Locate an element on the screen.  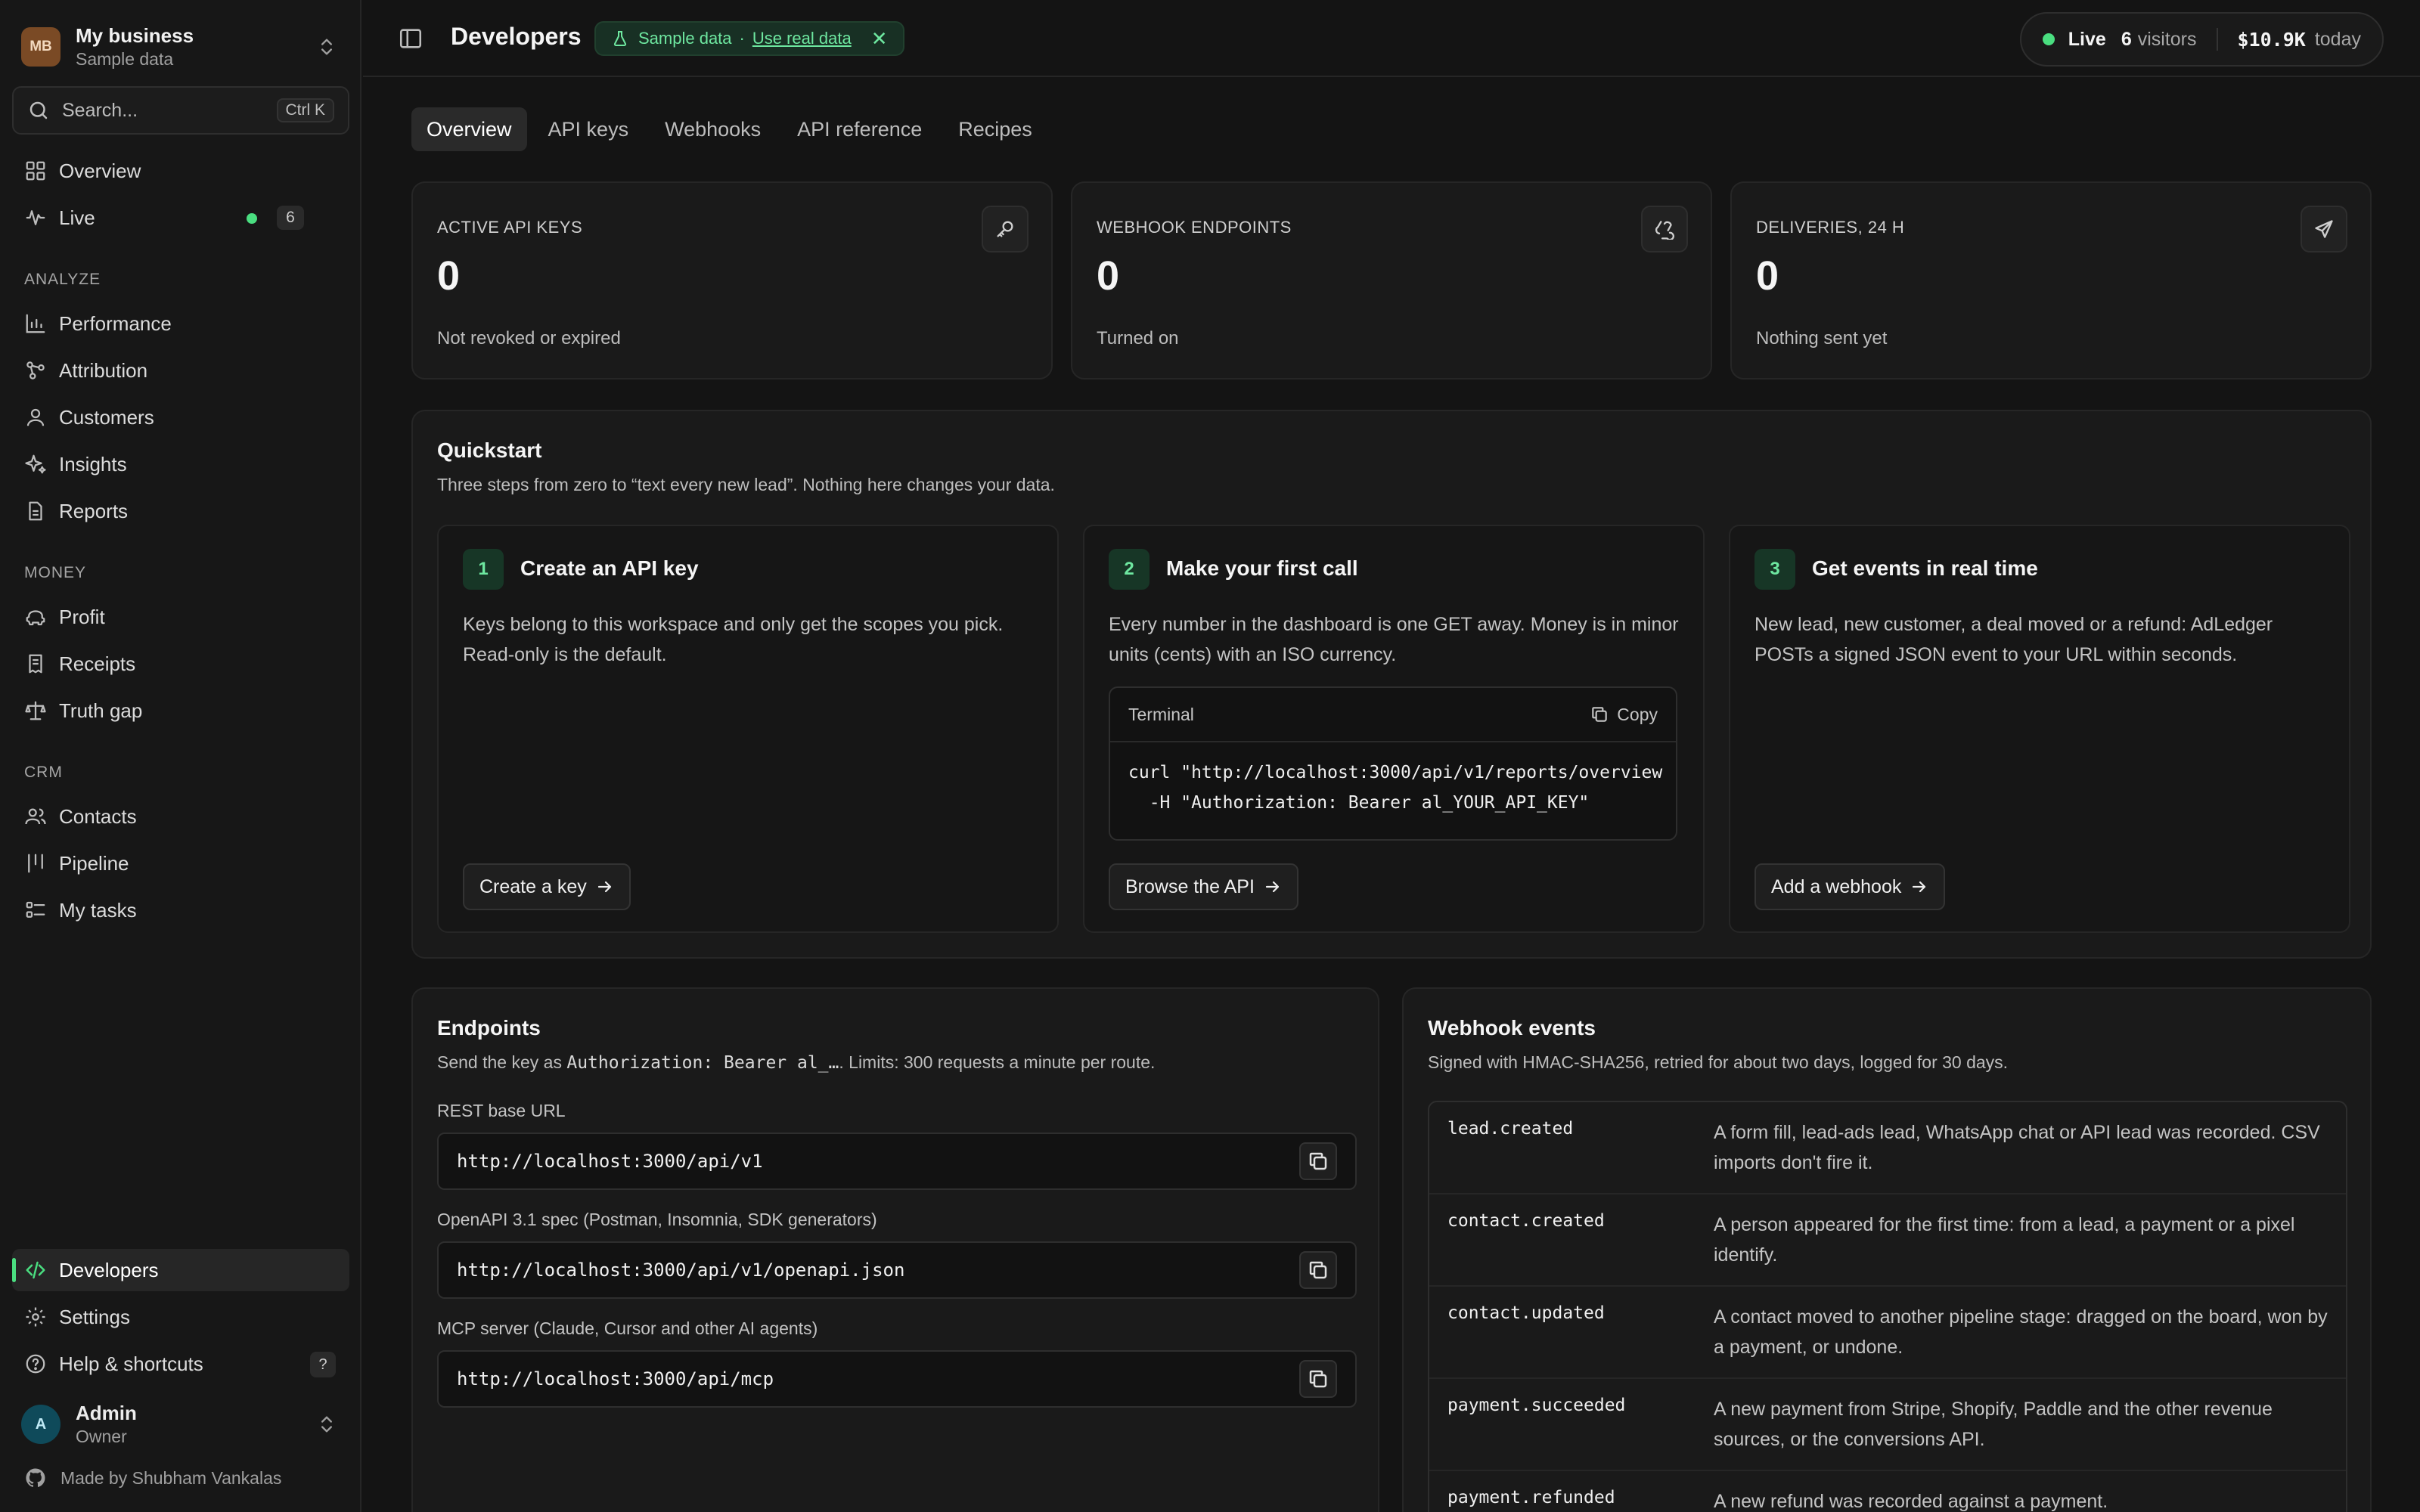
step-number: 2 is located at coordinates (1129, 569).